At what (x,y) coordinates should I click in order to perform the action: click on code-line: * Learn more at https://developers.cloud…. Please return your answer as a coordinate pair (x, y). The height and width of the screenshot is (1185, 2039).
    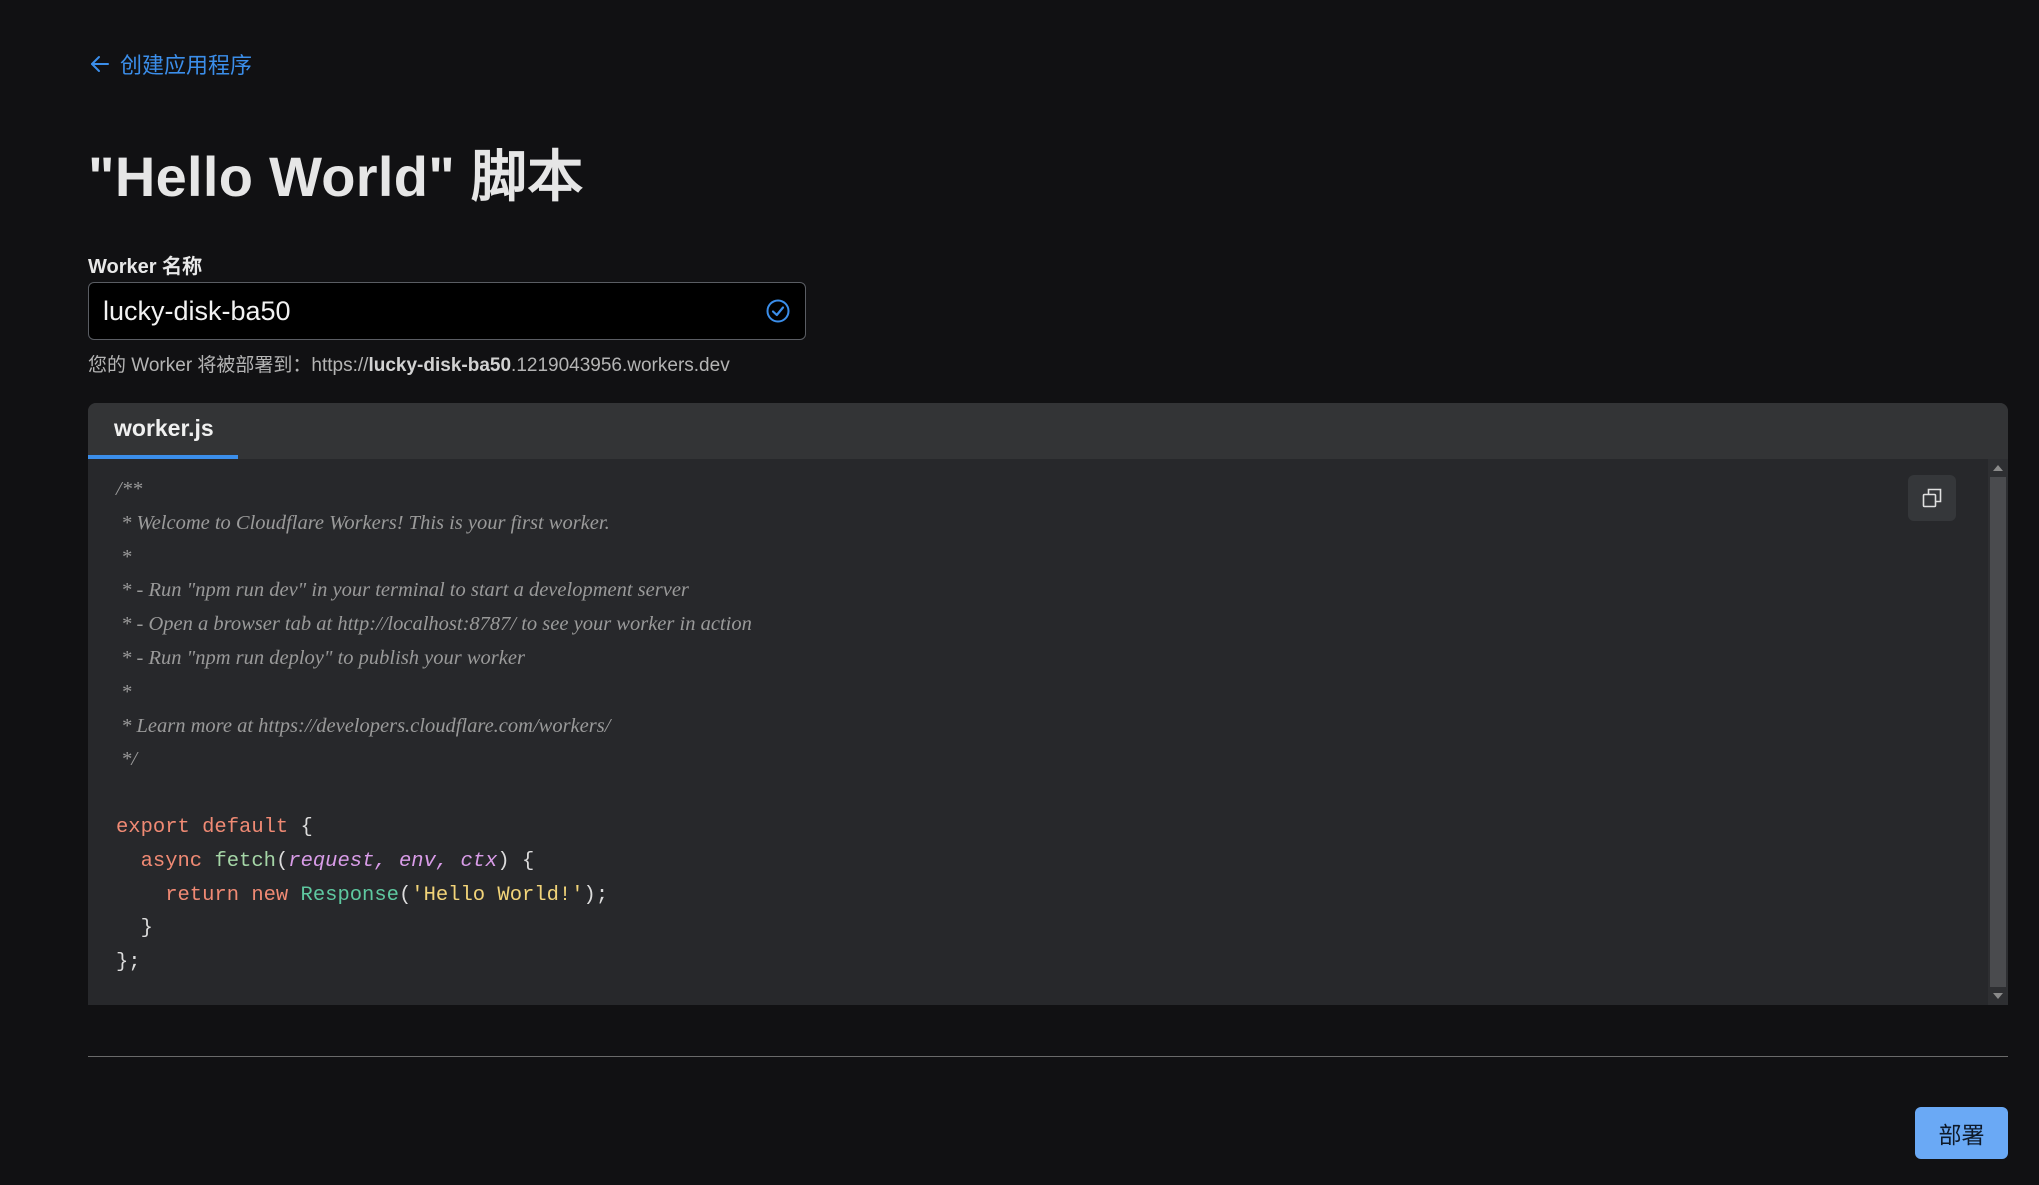
    Looking at the image, I should click on (434, 727).